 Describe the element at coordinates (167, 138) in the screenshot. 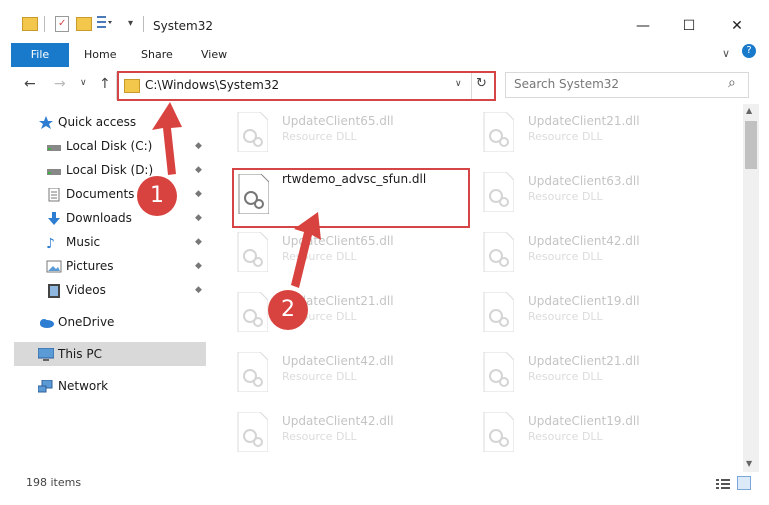

I see `arrow-to-address` at that location.